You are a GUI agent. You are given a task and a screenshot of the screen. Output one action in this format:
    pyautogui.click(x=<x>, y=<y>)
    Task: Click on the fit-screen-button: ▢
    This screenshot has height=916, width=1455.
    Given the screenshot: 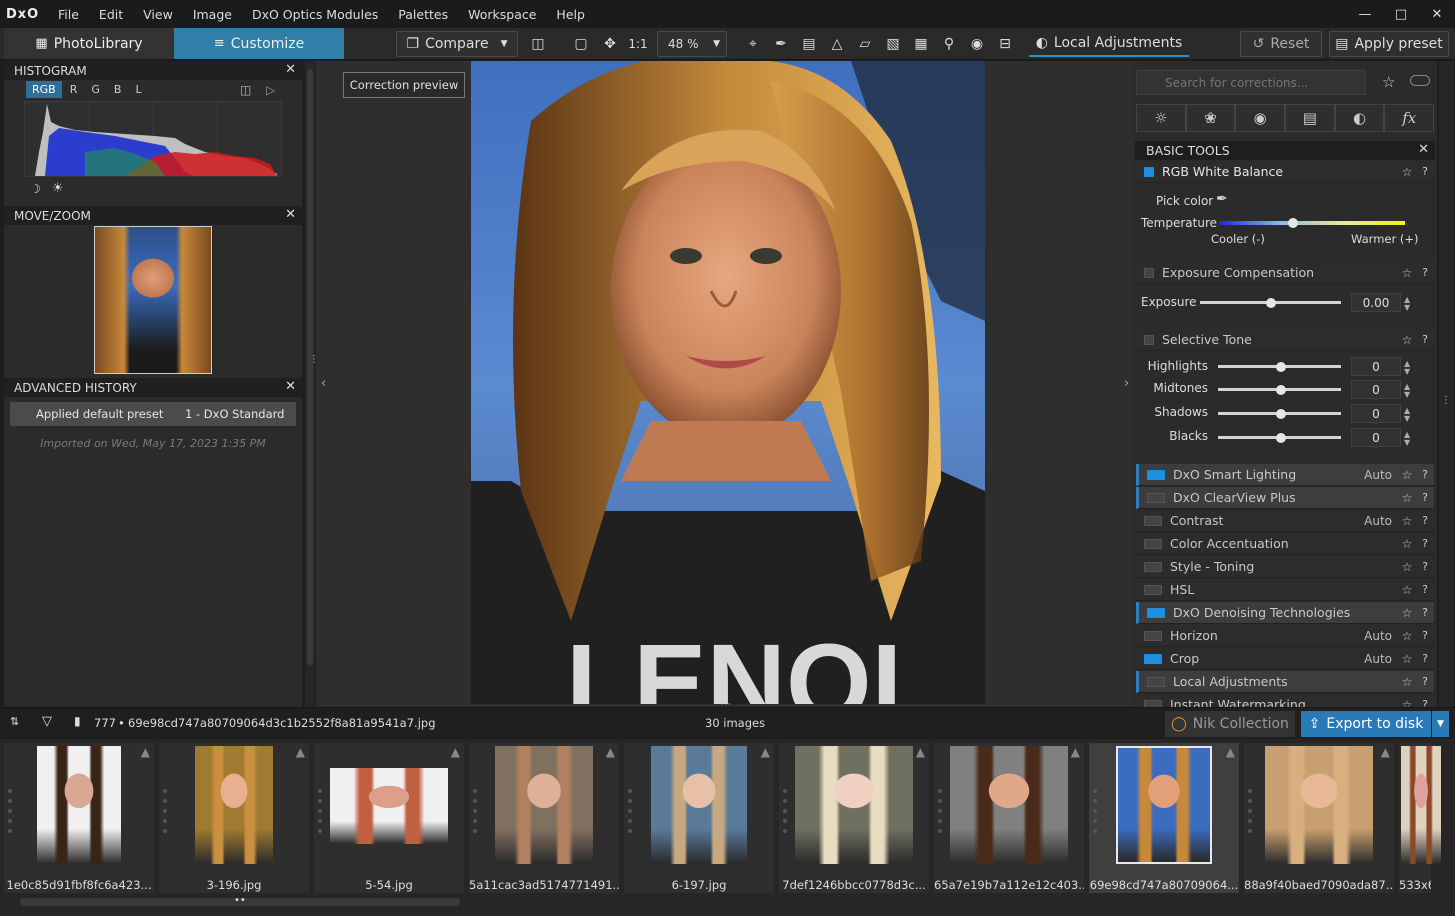 What is the action you would take?
    pyautogui.click(x=581, y=44)
    